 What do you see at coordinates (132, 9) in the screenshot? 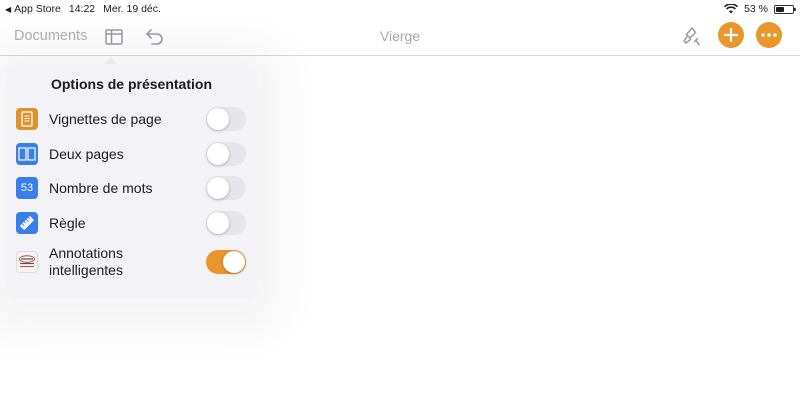
I see `status-date: Mer. 19 déc.` at bounding box center [132, 9].